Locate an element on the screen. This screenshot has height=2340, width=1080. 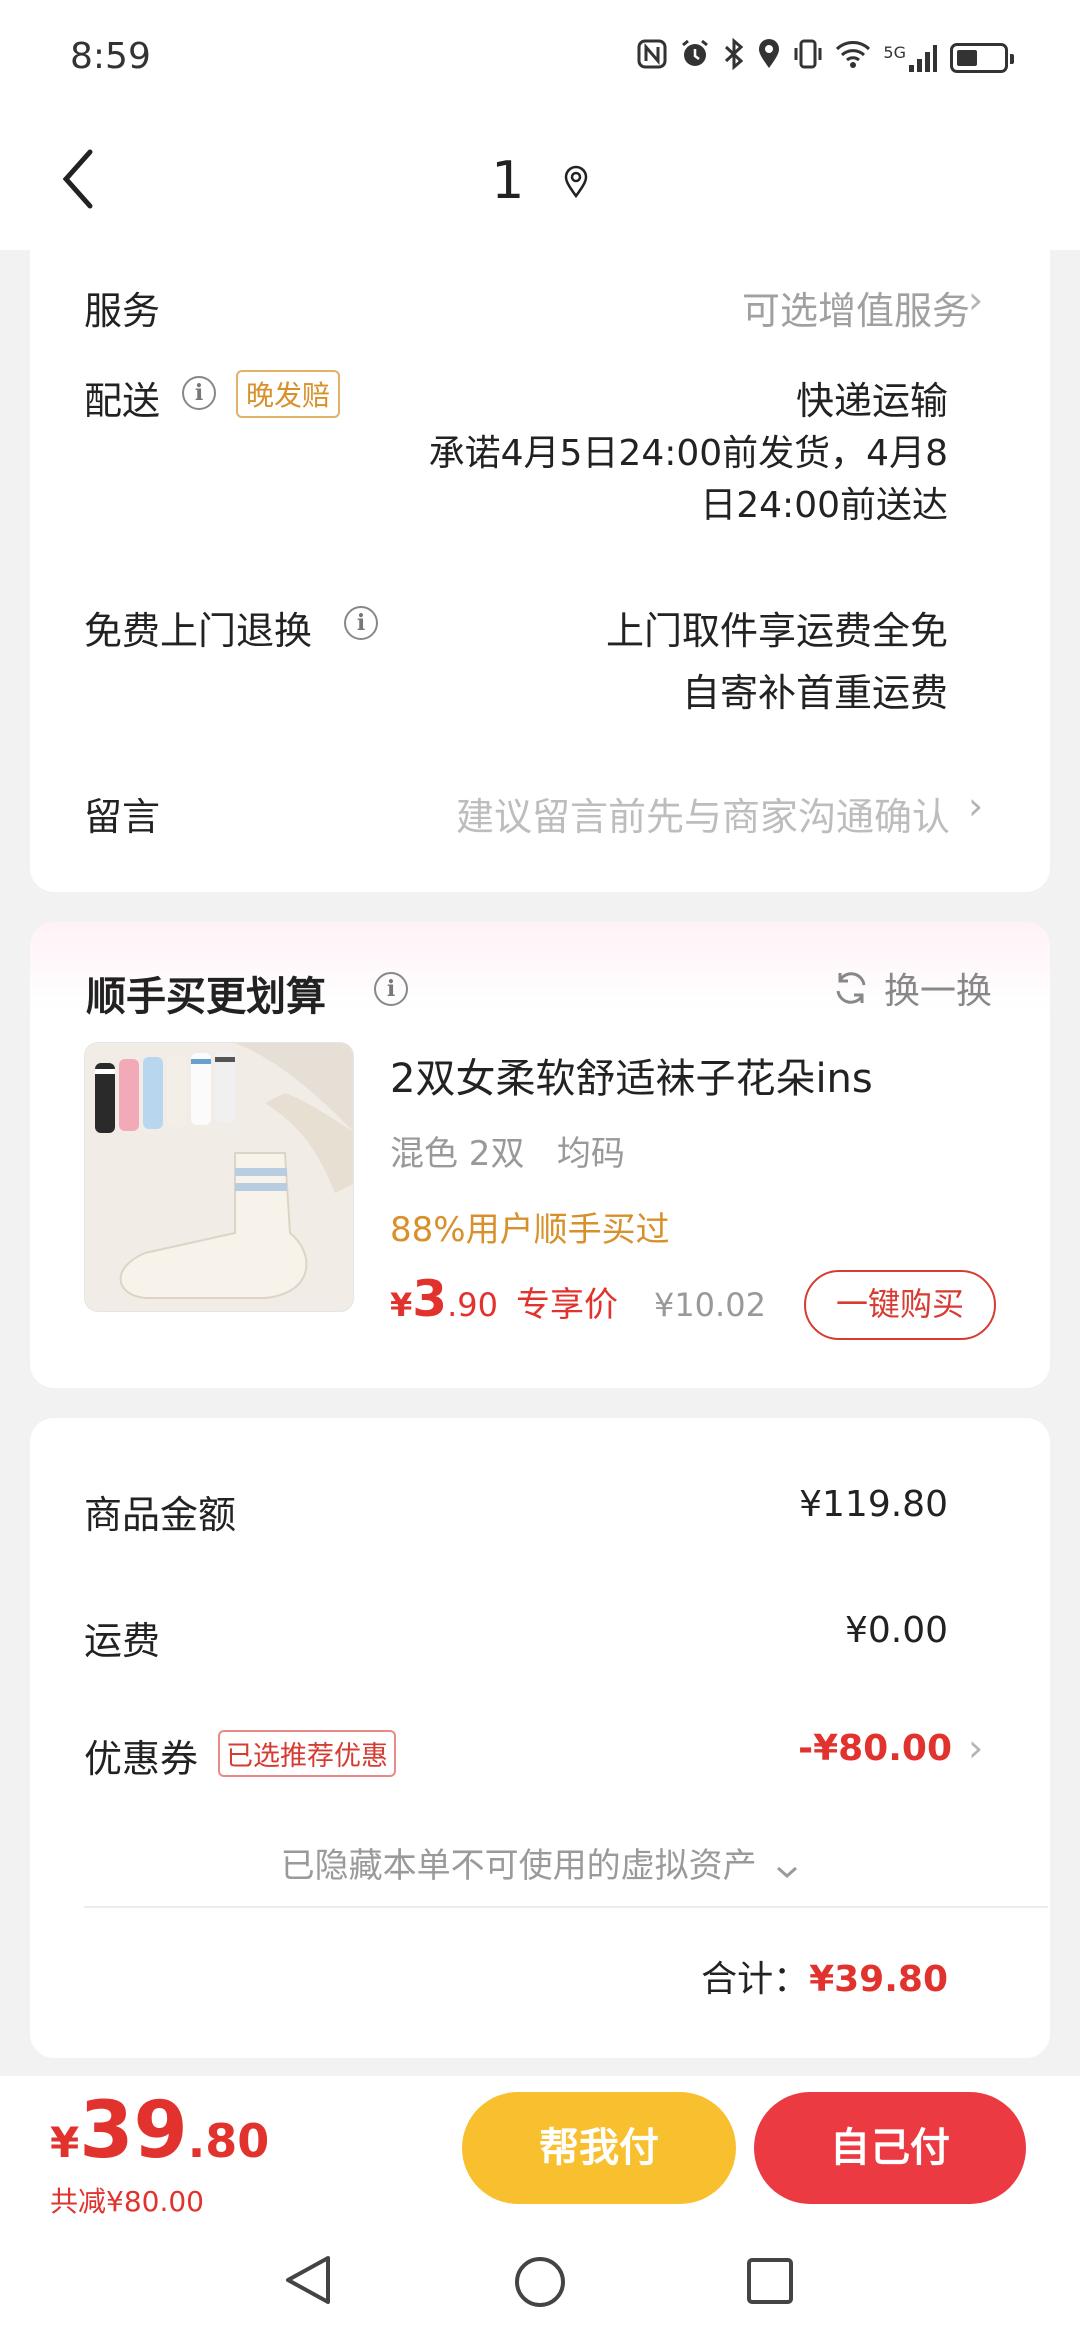
refresh-button: 换一换 is located at coordinates (912, 988).